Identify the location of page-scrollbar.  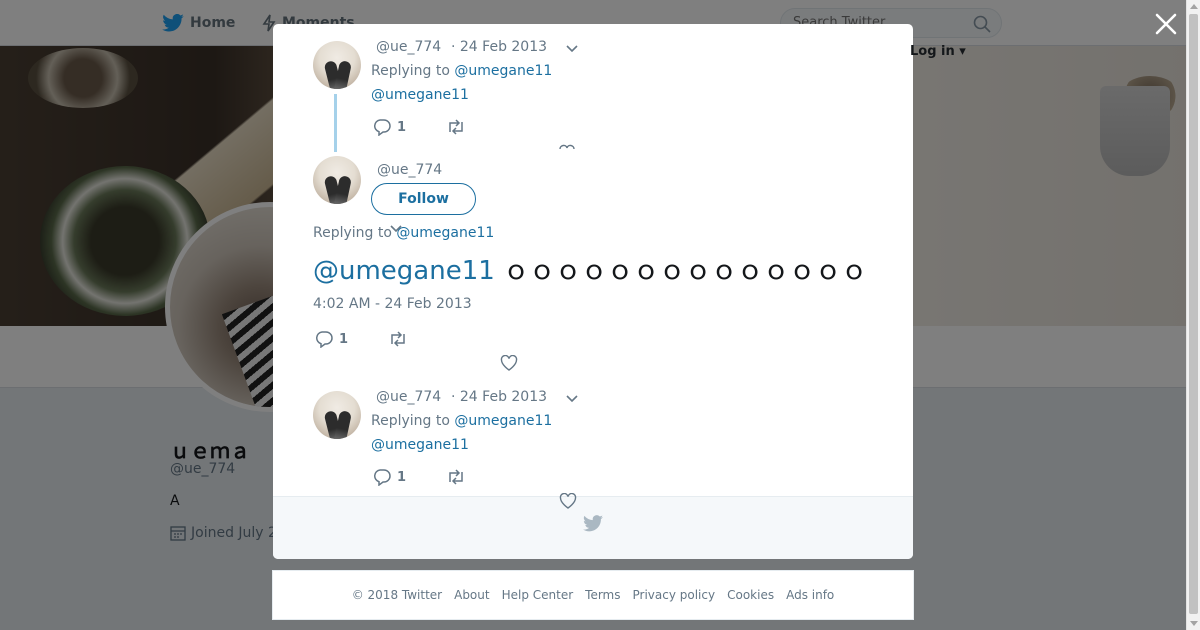
(1193, 315).